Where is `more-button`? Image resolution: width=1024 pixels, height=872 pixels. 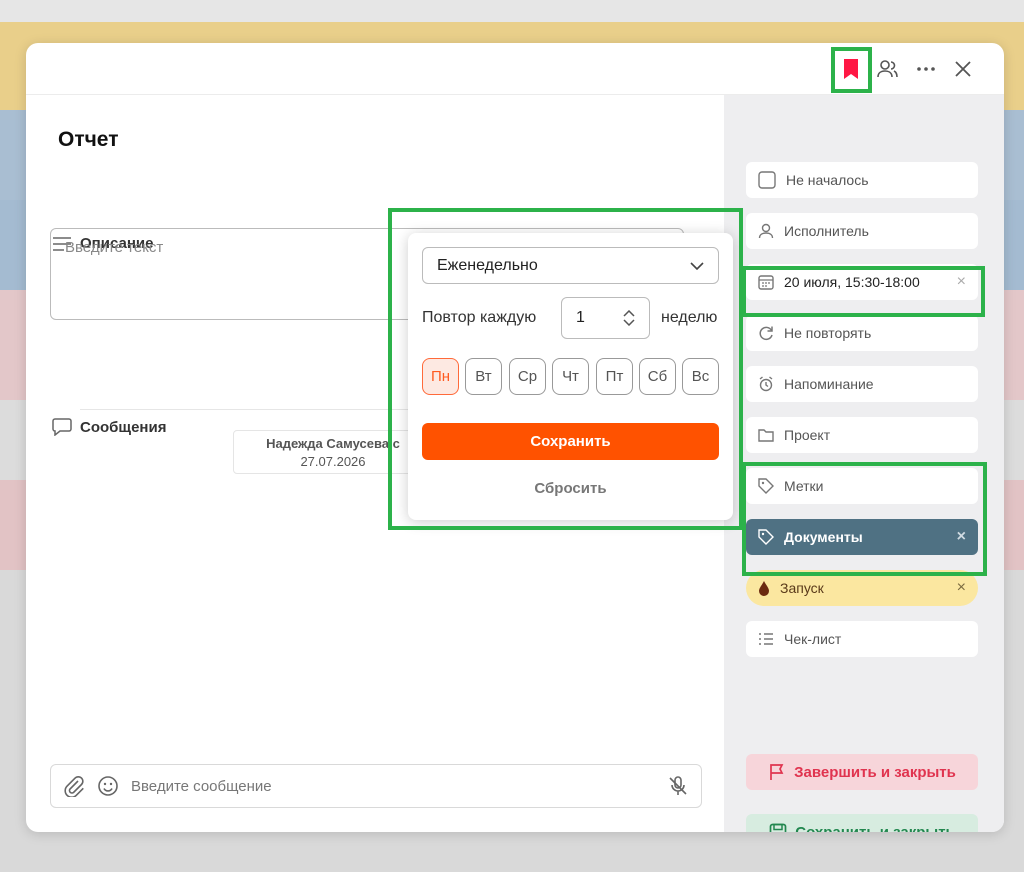
more-button is located at coordinates (926, 69).